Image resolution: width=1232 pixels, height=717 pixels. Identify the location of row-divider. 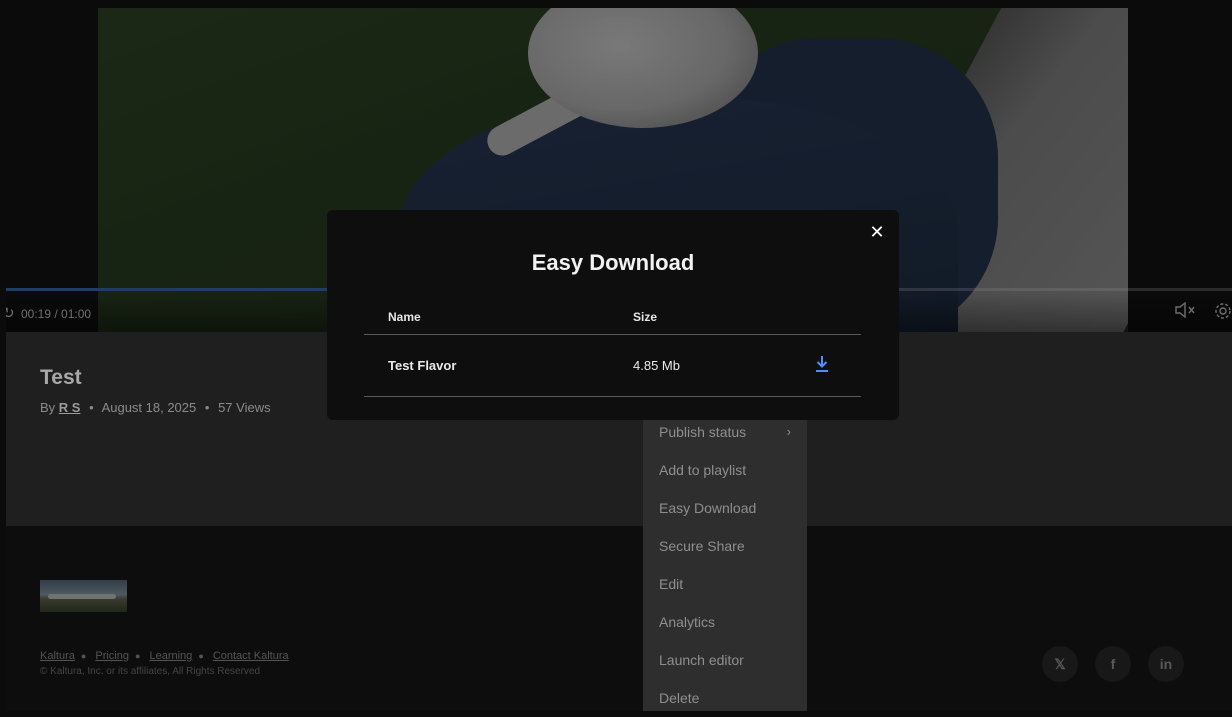
(612, 396).